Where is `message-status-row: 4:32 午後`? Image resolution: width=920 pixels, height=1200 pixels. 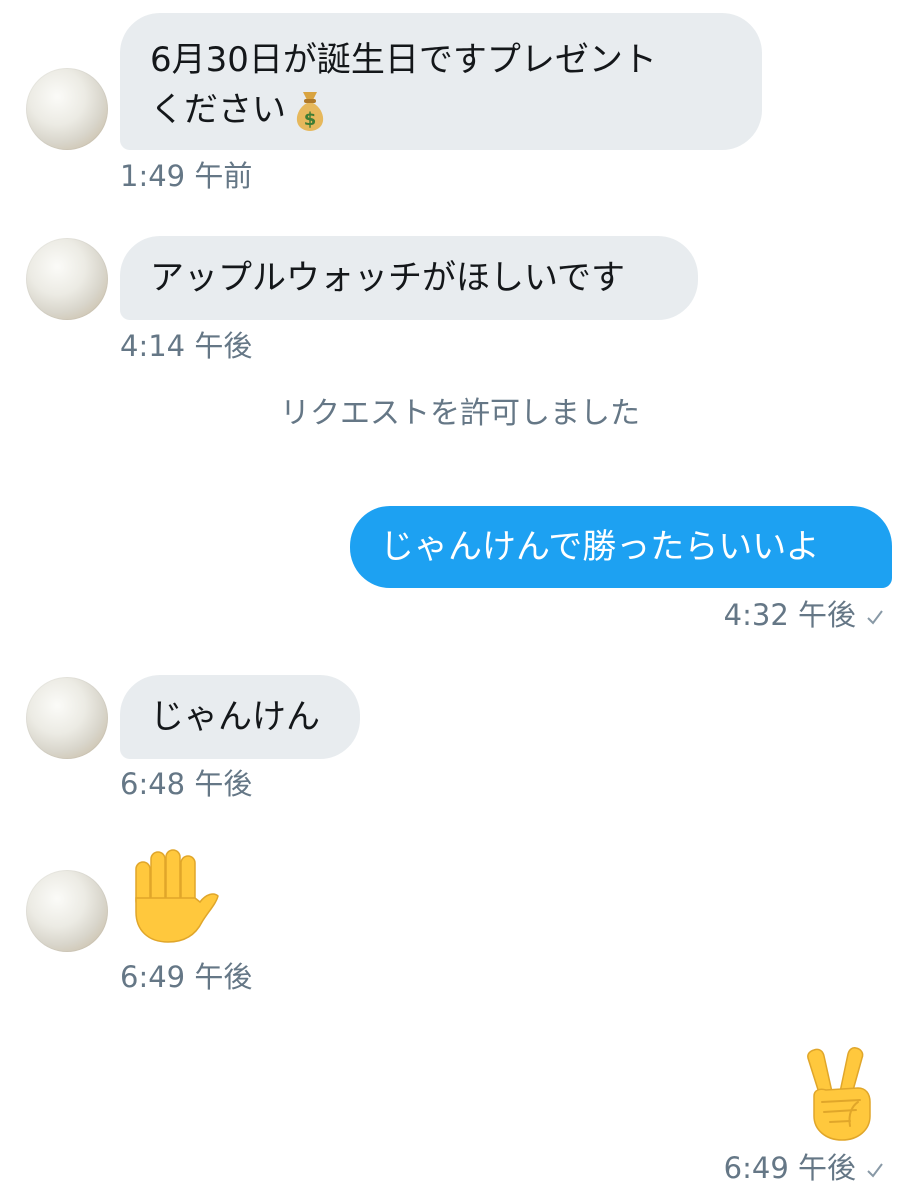
message-status-row: 4:32 午後 is located at coordinates (804, 615).